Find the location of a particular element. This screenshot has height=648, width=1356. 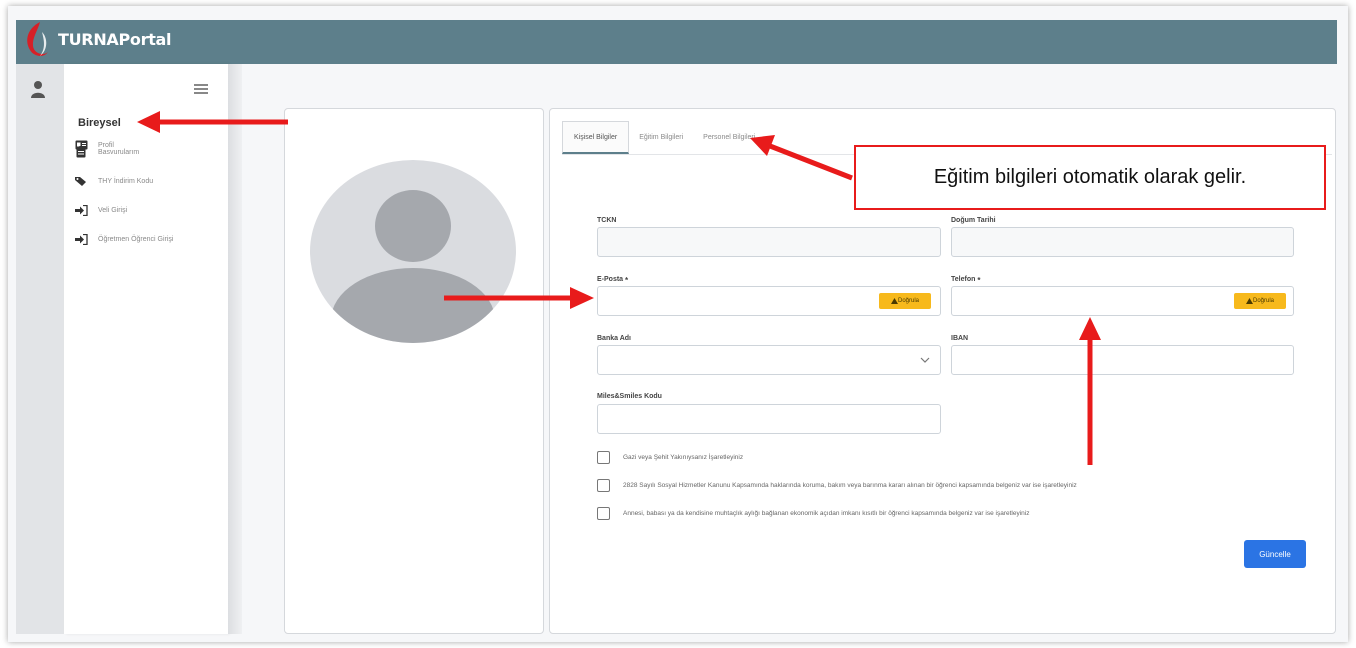

user-icon is located at coordinates (38, 90).